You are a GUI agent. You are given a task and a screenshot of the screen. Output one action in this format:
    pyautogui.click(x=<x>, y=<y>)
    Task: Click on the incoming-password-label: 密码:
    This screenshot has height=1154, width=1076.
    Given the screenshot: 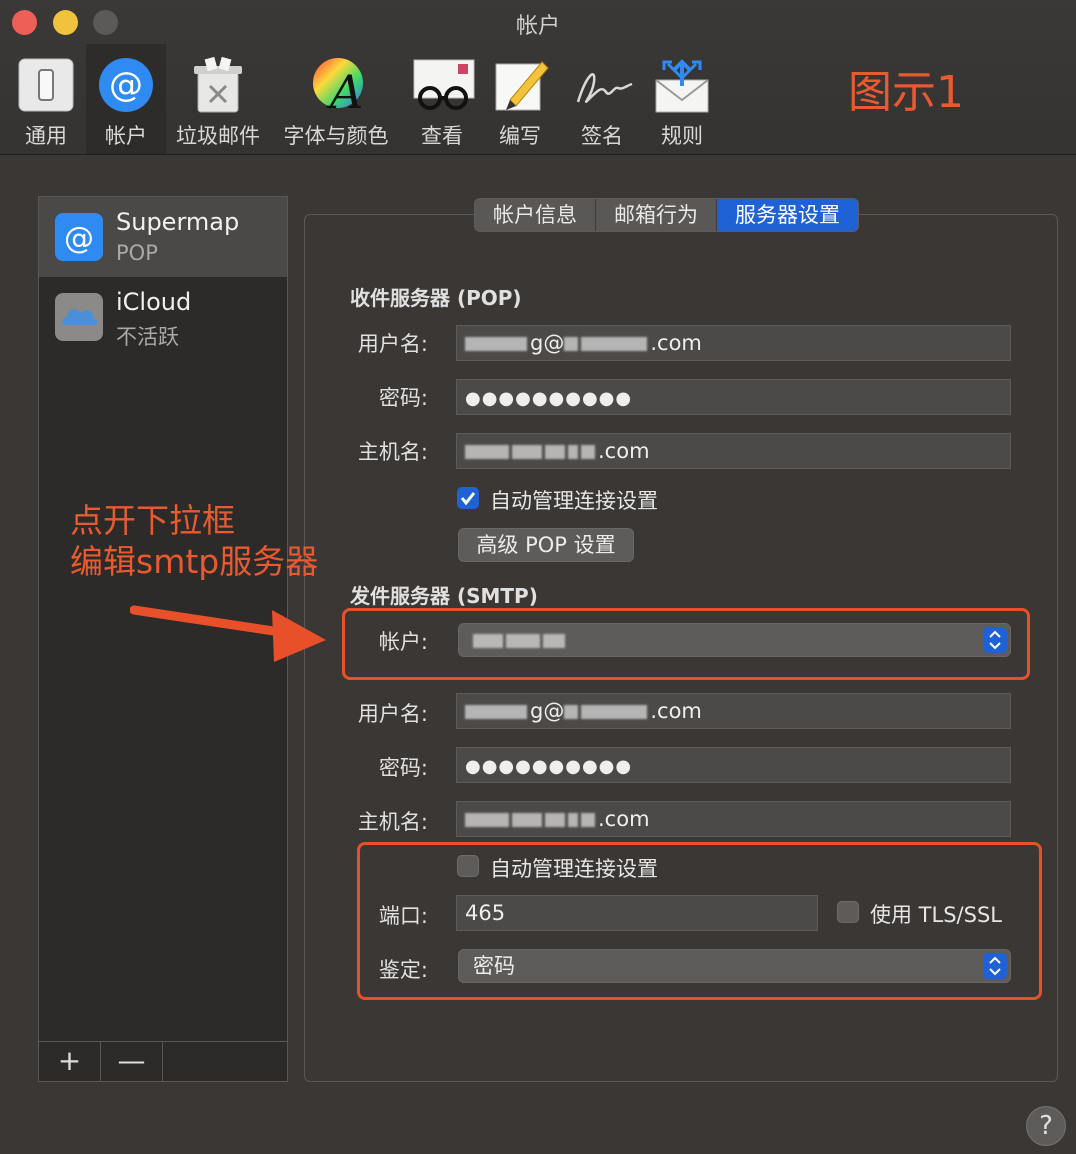 What is the action you would take?
    pyautogui.click(x=403, y=398)
    